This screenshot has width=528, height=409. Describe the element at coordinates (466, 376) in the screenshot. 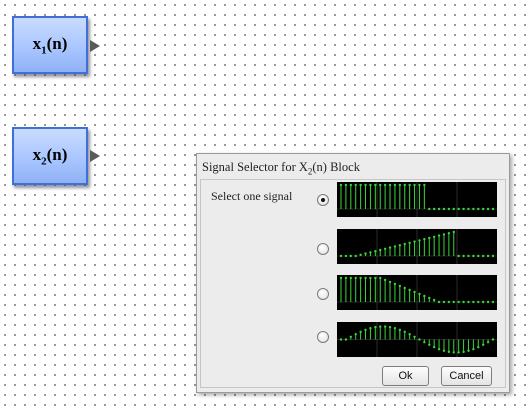

I see `cancel-button: Cancel` at that location.